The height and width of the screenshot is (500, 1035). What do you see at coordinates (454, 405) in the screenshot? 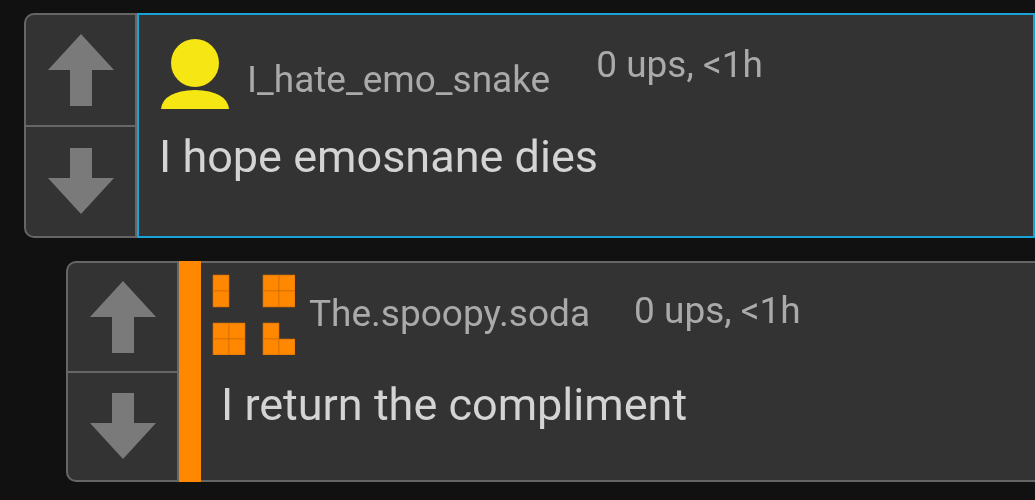
I see `comment-text: I return the compliment` at bounding box center [454, 405].